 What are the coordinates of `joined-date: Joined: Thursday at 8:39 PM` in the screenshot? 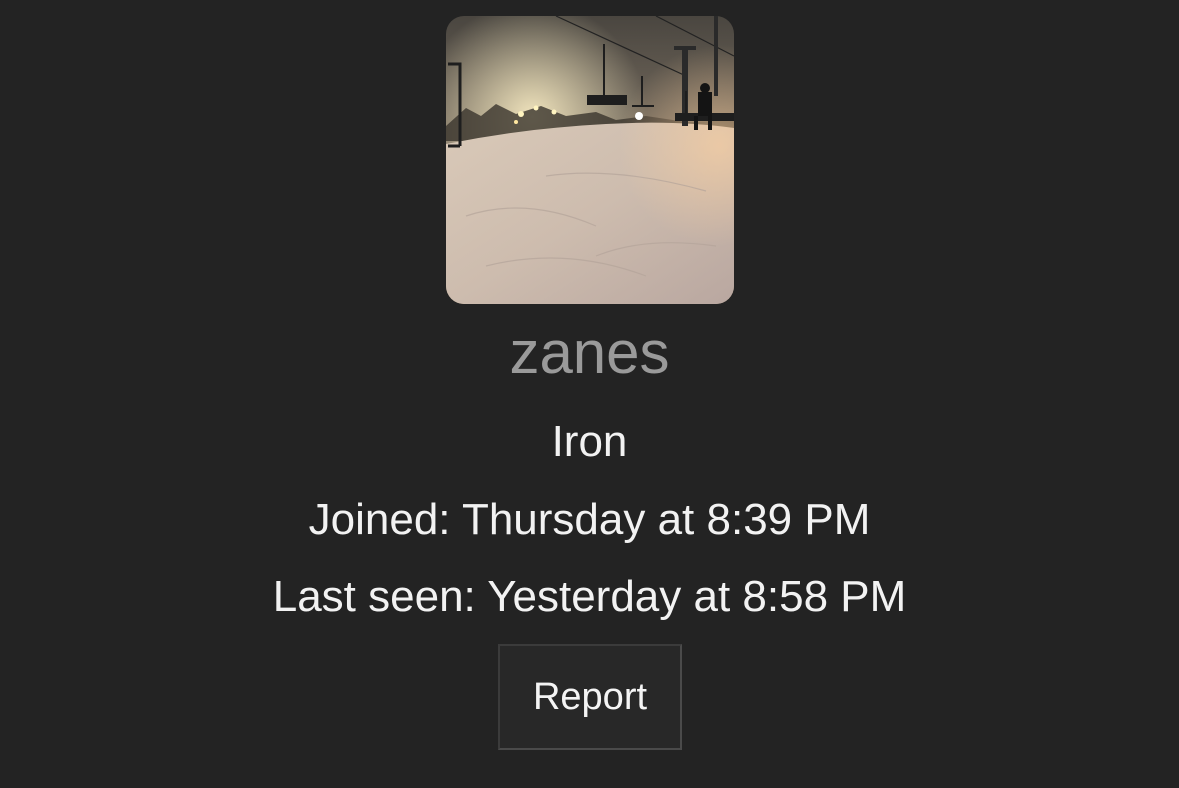 It's located at (589, 519).